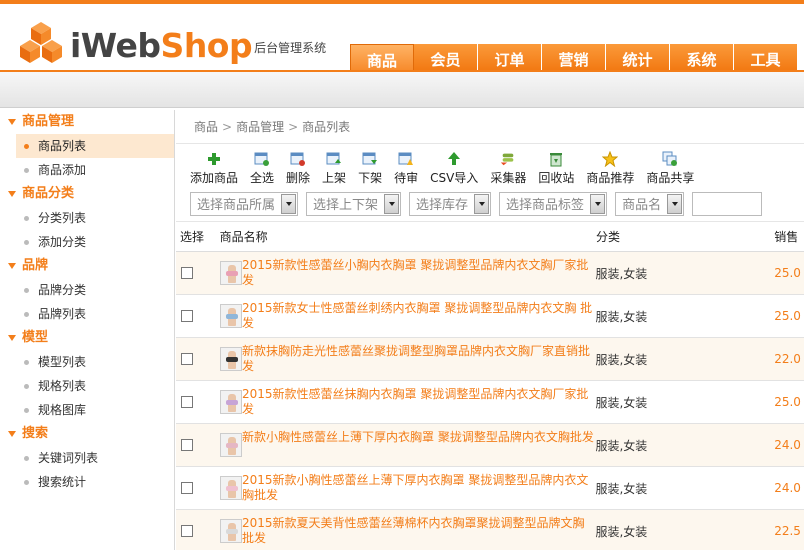 The height and width of the screenshot is (550, 804). What do you see at coordinates (354, 203) in the screenshot?
I see `filter-select: 选择上下架` at bounding box center [354, 203].